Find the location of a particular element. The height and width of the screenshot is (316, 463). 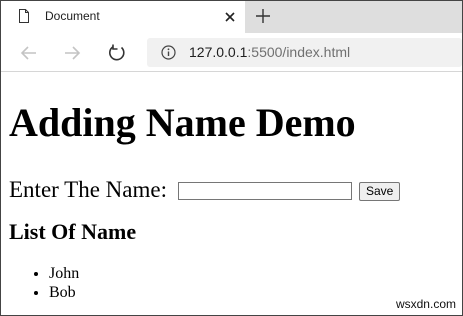

list-item: John is located at coordinates (64, 273).